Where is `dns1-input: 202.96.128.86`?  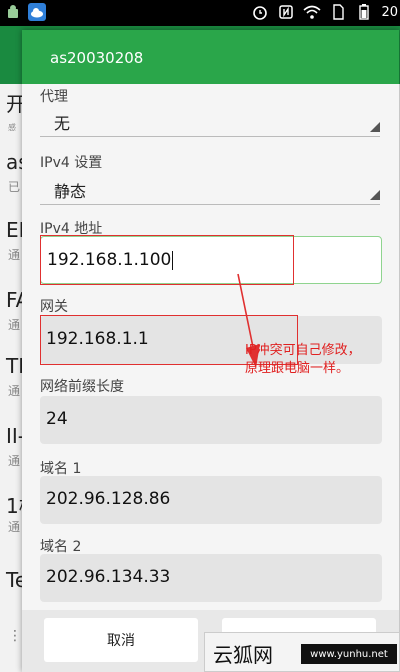
dns1-input: 202.96.128.86 is located at coordinates (211, 500).